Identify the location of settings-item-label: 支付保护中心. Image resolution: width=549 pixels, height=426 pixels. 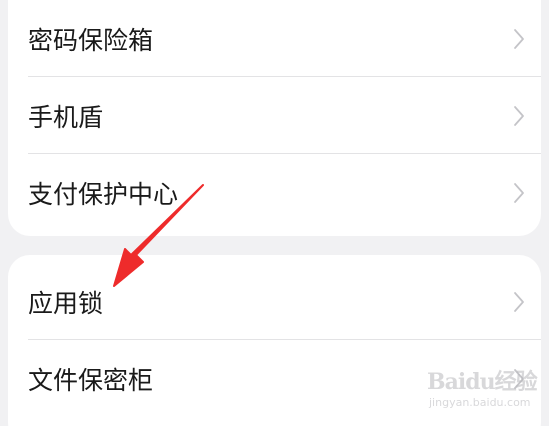
(103, 194).